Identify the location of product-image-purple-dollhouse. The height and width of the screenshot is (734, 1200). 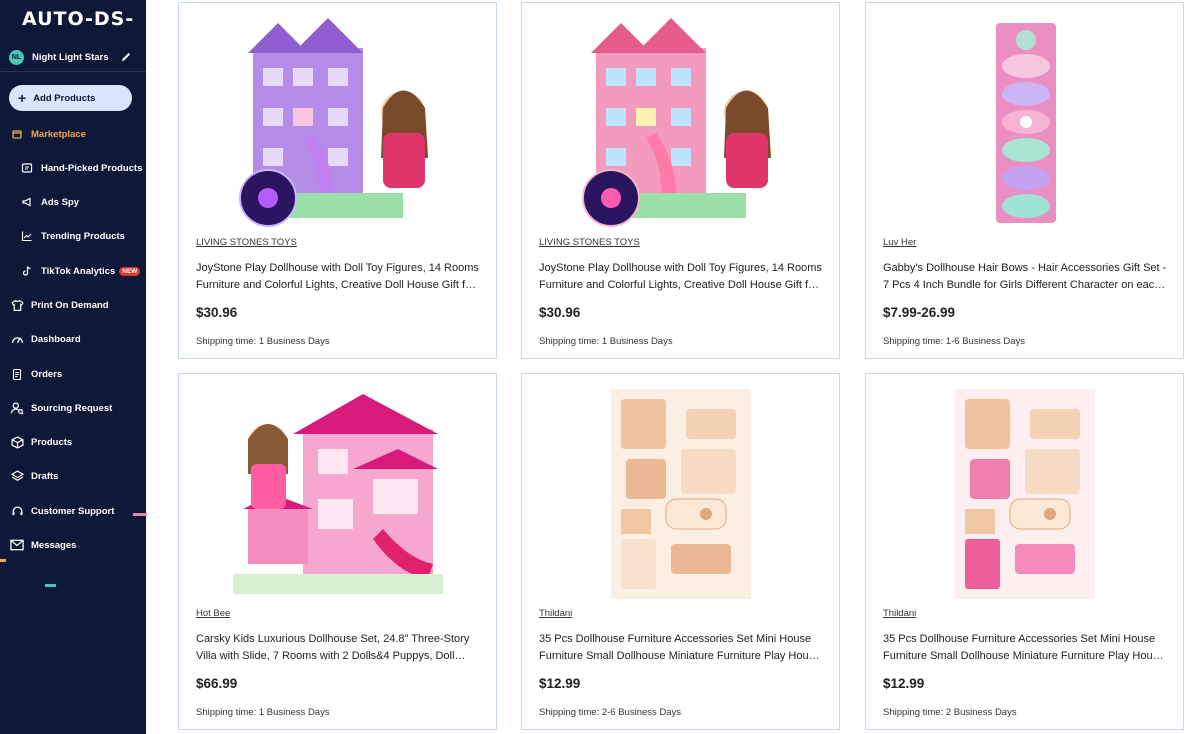
(338, 123).